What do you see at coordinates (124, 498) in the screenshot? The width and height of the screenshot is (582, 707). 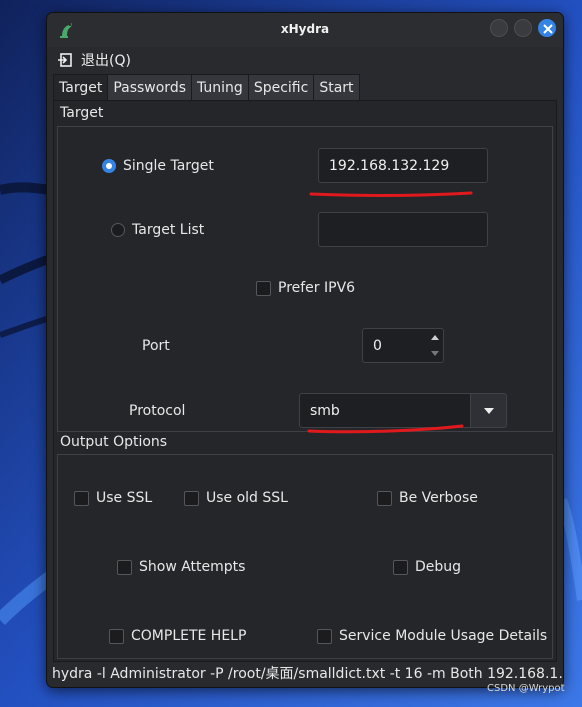 I see `use-ssl-label: Use SSL` at bounding box center [124, 498].